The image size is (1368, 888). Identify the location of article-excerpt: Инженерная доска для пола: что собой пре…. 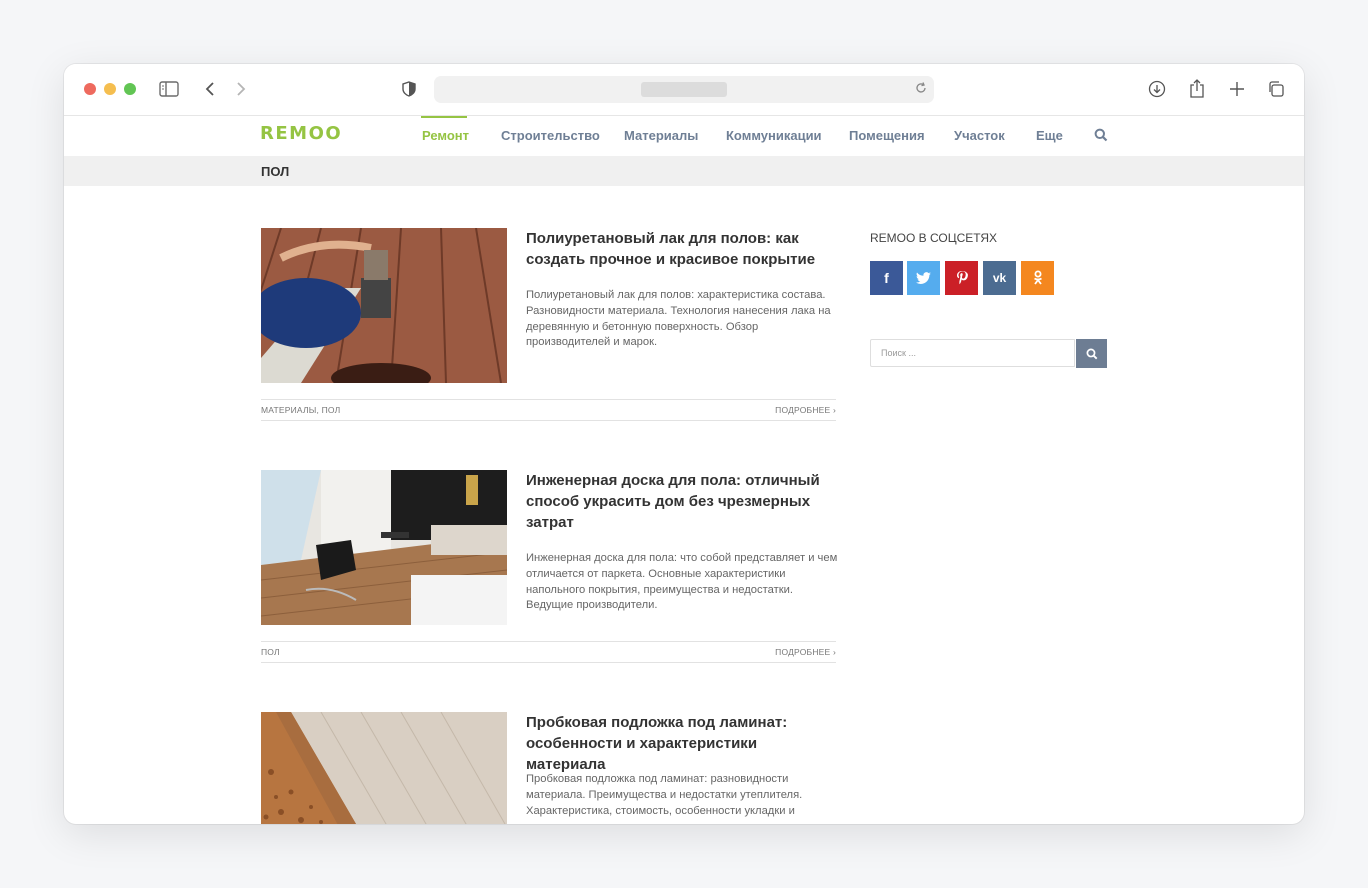
(682, 582).